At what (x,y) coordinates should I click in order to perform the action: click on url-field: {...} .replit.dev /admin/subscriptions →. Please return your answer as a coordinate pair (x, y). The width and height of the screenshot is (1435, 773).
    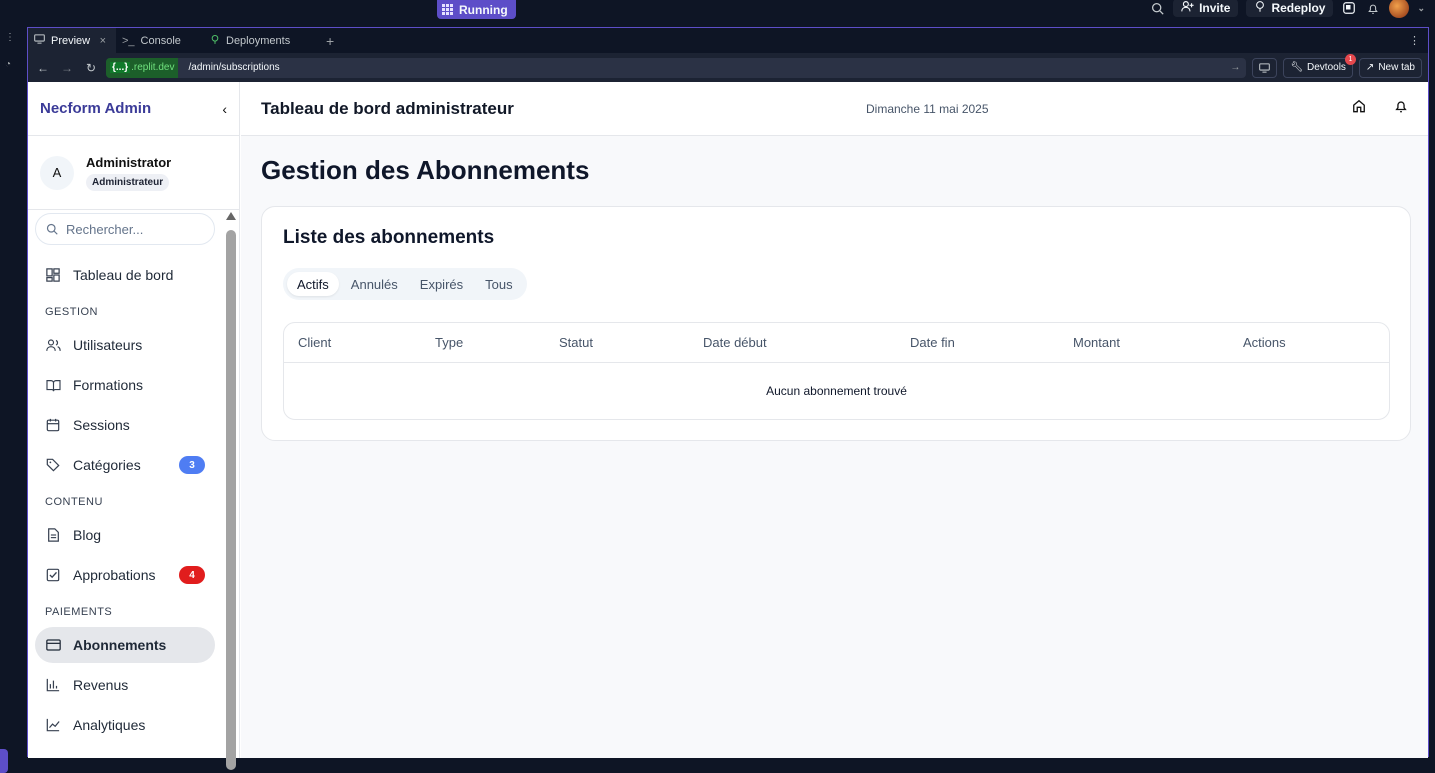
    Looking at the image, I should click on (676, 67).